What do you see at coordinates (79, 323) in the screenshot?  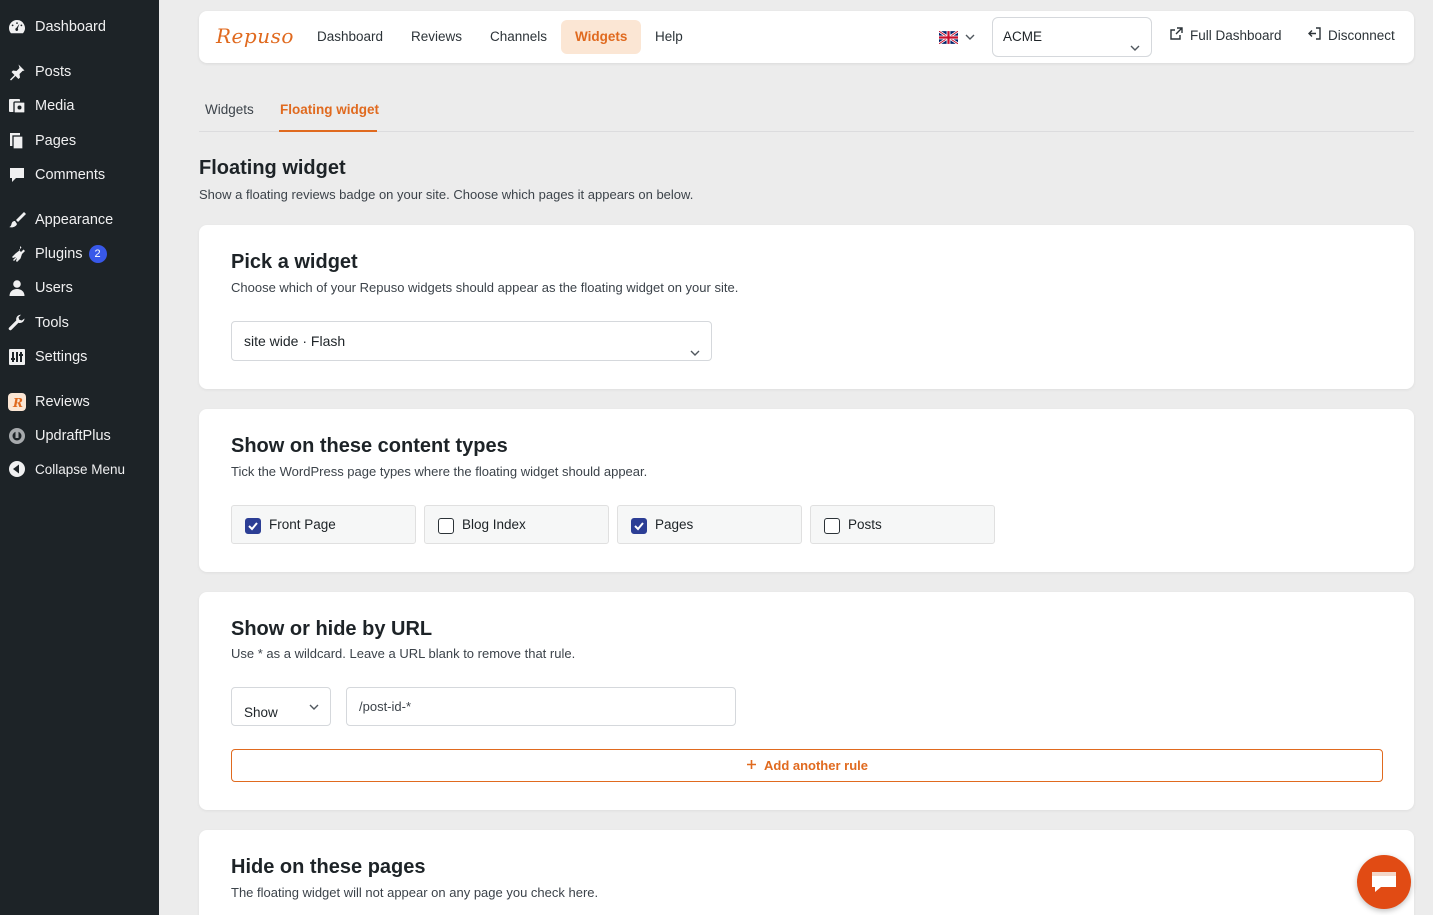 I see `sidebar-item-tools: Tools` at bounding box center [79, 323].